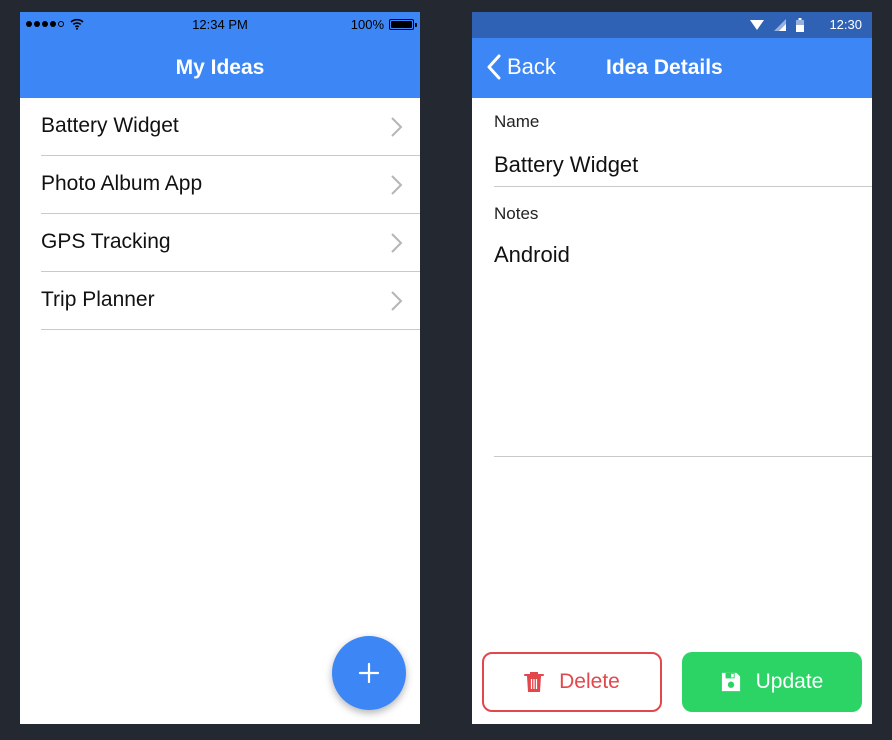  I want to click on status-time: 12:30, so click(845, 24).